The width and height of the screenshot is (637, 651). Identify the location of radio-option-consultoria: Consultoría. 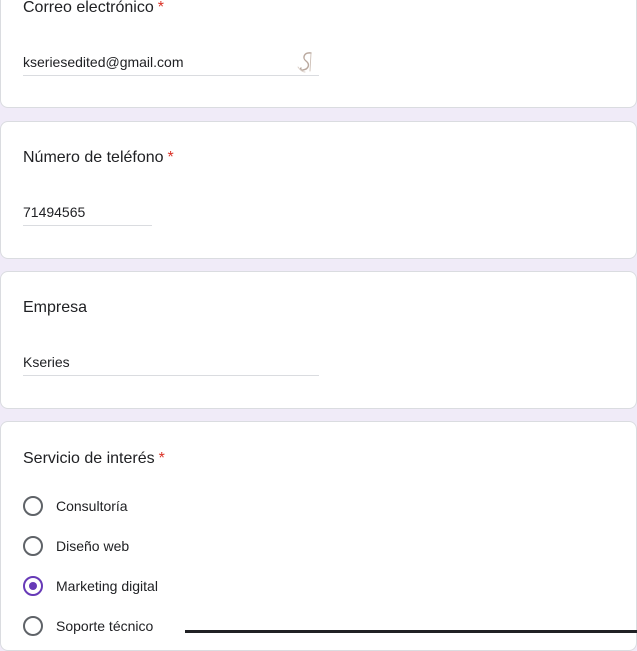
(75, 506).